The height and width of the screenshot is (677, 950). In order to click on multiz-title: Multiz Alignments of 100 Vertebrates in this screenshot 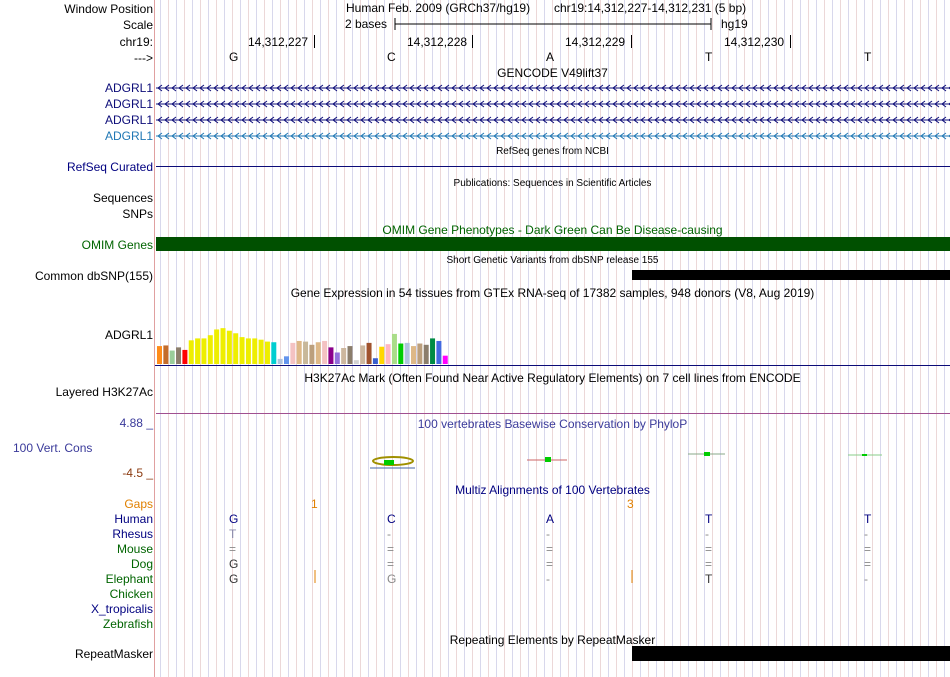, I will do `click(552, 490)`.